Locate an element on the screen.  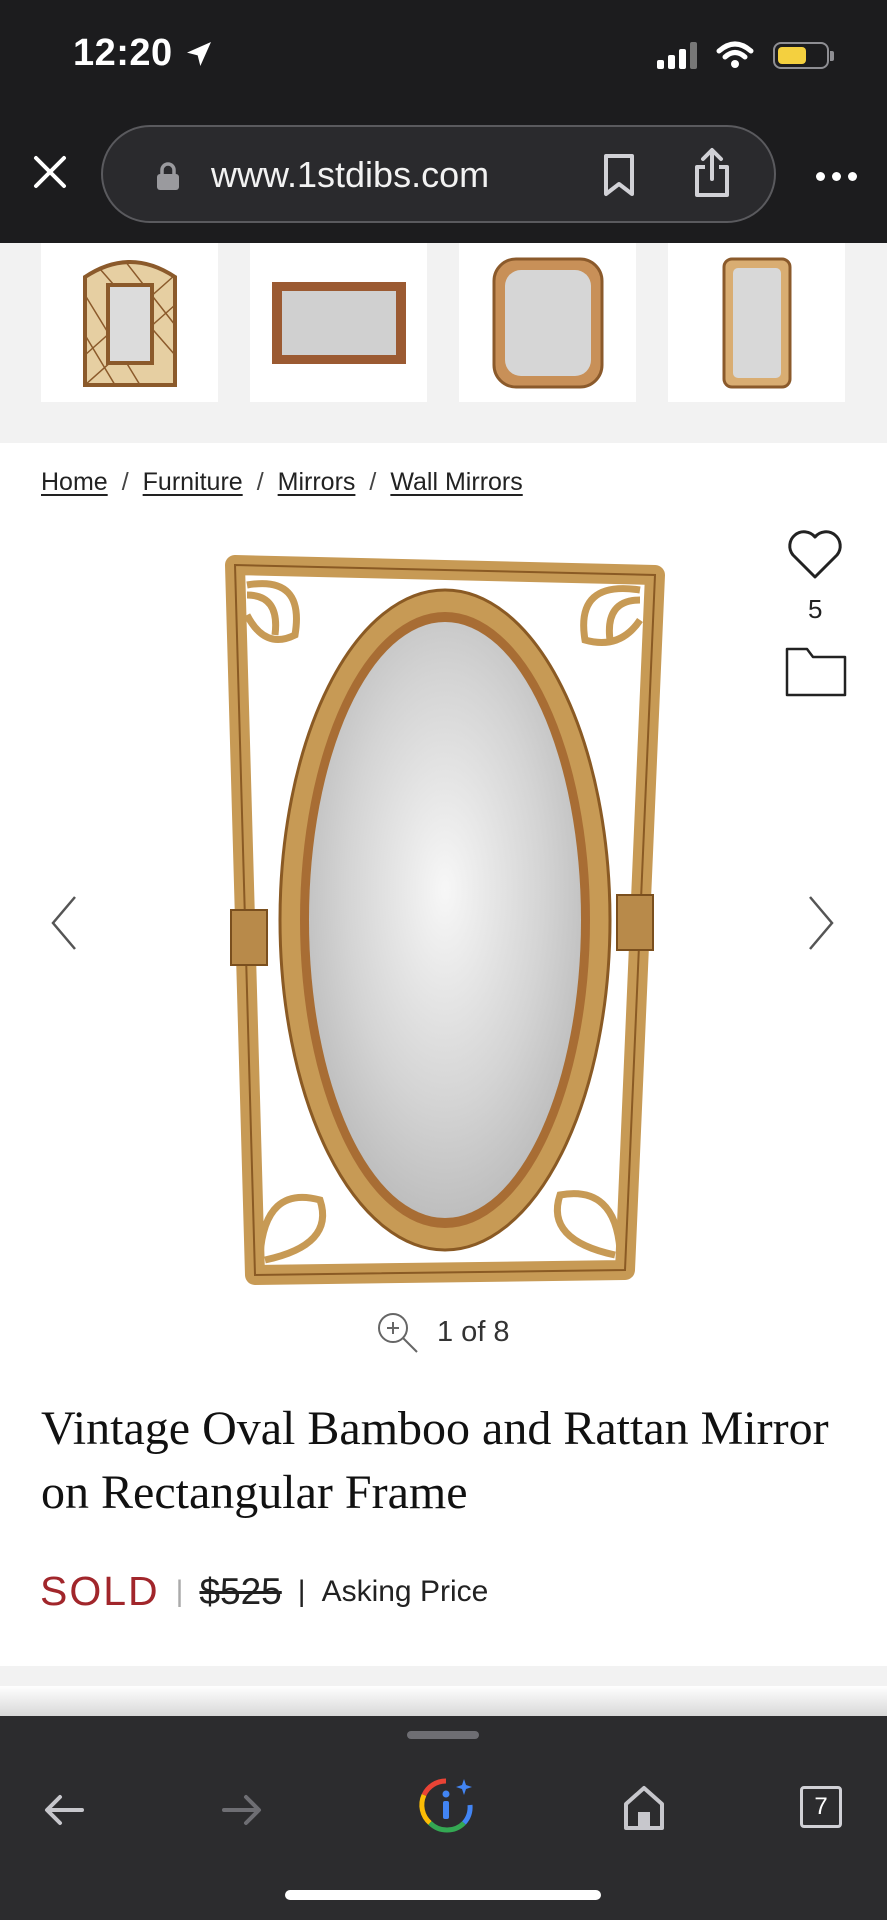
price: $525 is located at coordinates (240, 1591).